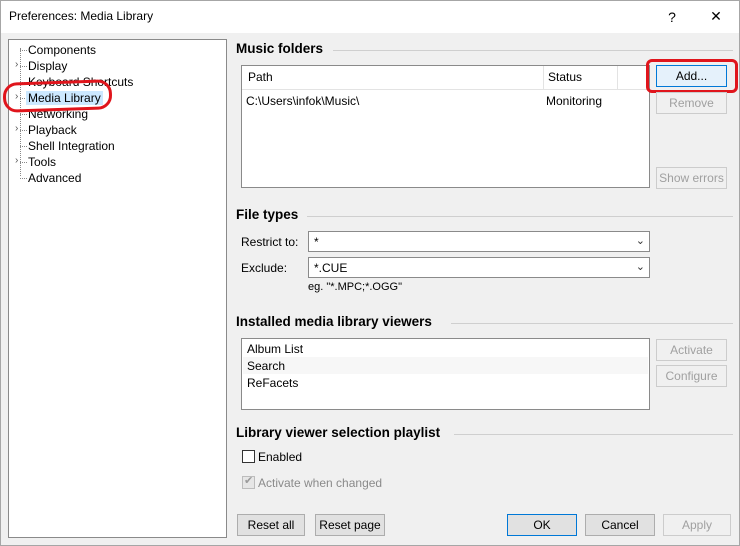 Image resolution: width=740 pixels, height=546 pixels. I want to click on column-path: Path, so click(260, 77).